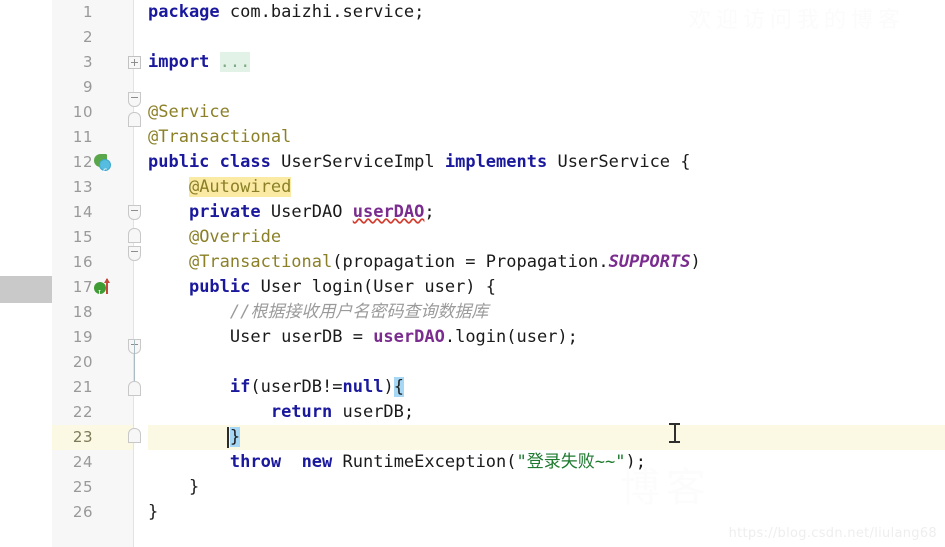 This screenshot has height=547, width=945. What do you see at coordinates (546, 312) in the screenshot?
I see `code-line: //根据接收用户名密码查询数据库` at bounding box center [546, 312].